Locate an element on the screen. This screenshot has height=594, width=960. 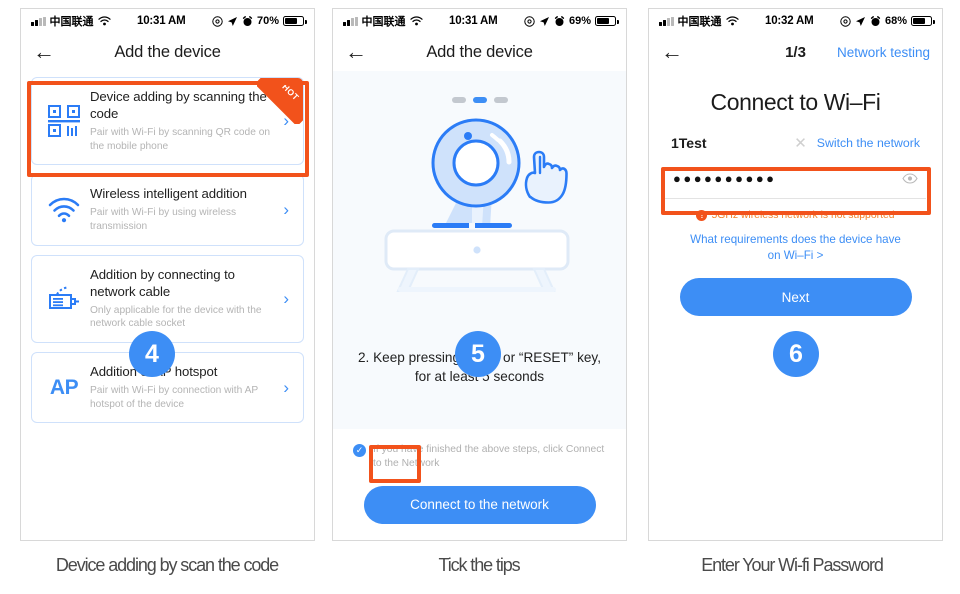
hot-badge-label: HOT is located at coordinates (290, 92).